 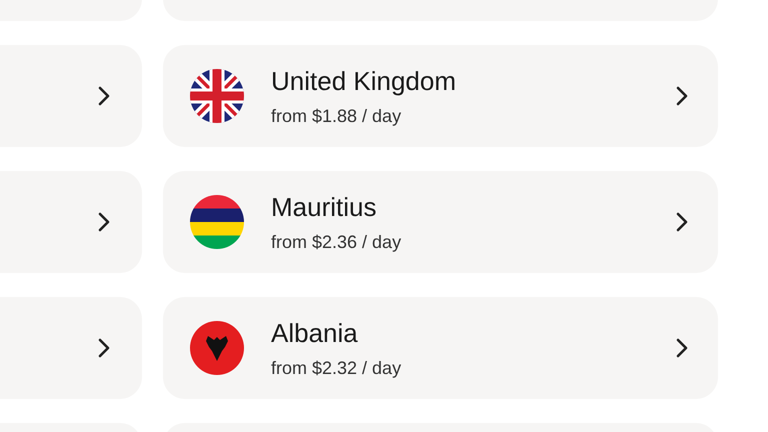 What do you see at coordinates (324, 207) in the screenshot?
I see `country-name: Mauritius` at bounding box center [324, 207].